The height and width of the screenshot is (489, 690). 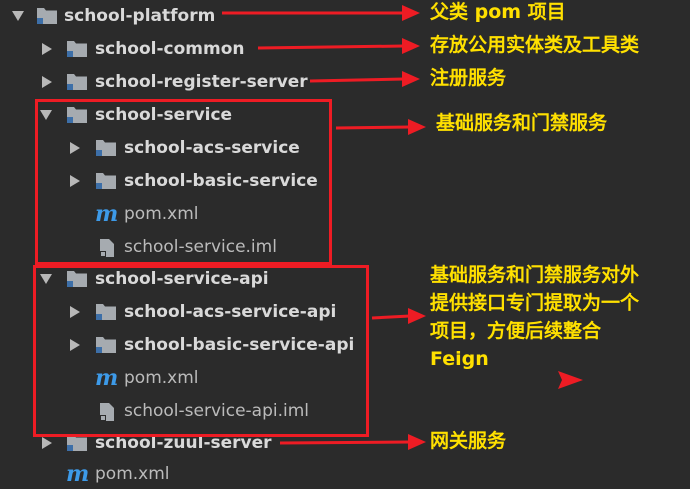 I want to click on note-api-line-1: 基础服务和门禁服务对外, so click(x=535, y=275).